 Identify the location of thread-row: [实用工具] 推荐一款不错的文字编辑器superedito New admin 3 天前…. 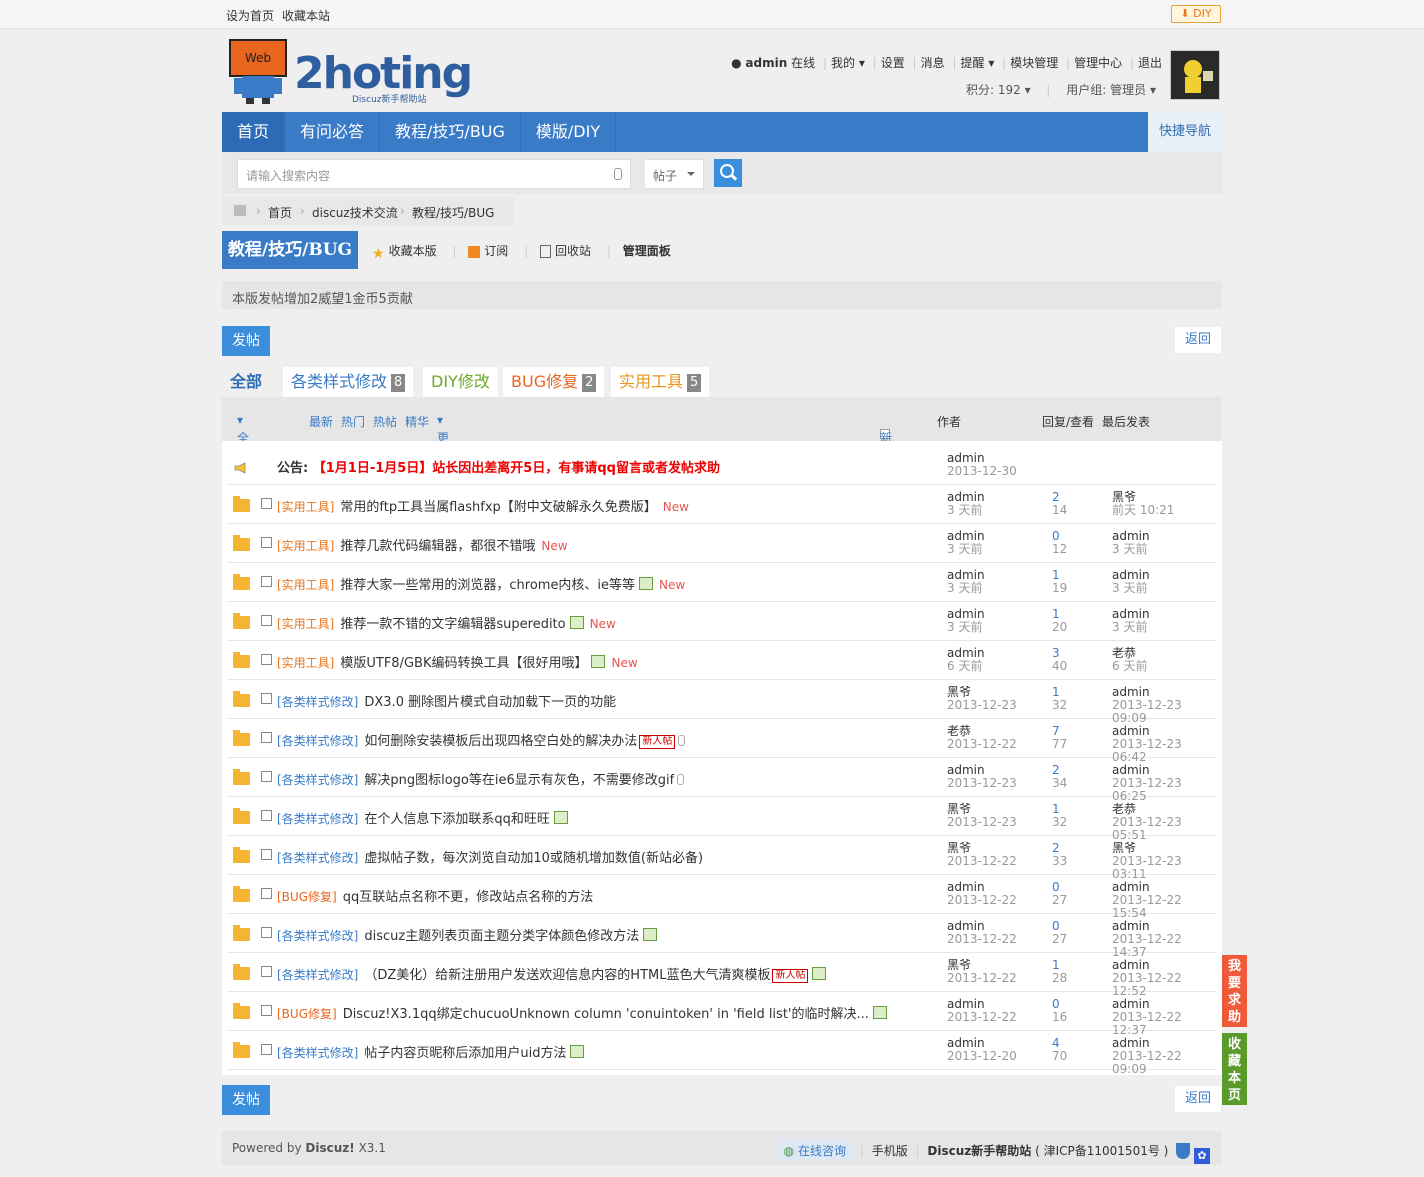
(722, 621).